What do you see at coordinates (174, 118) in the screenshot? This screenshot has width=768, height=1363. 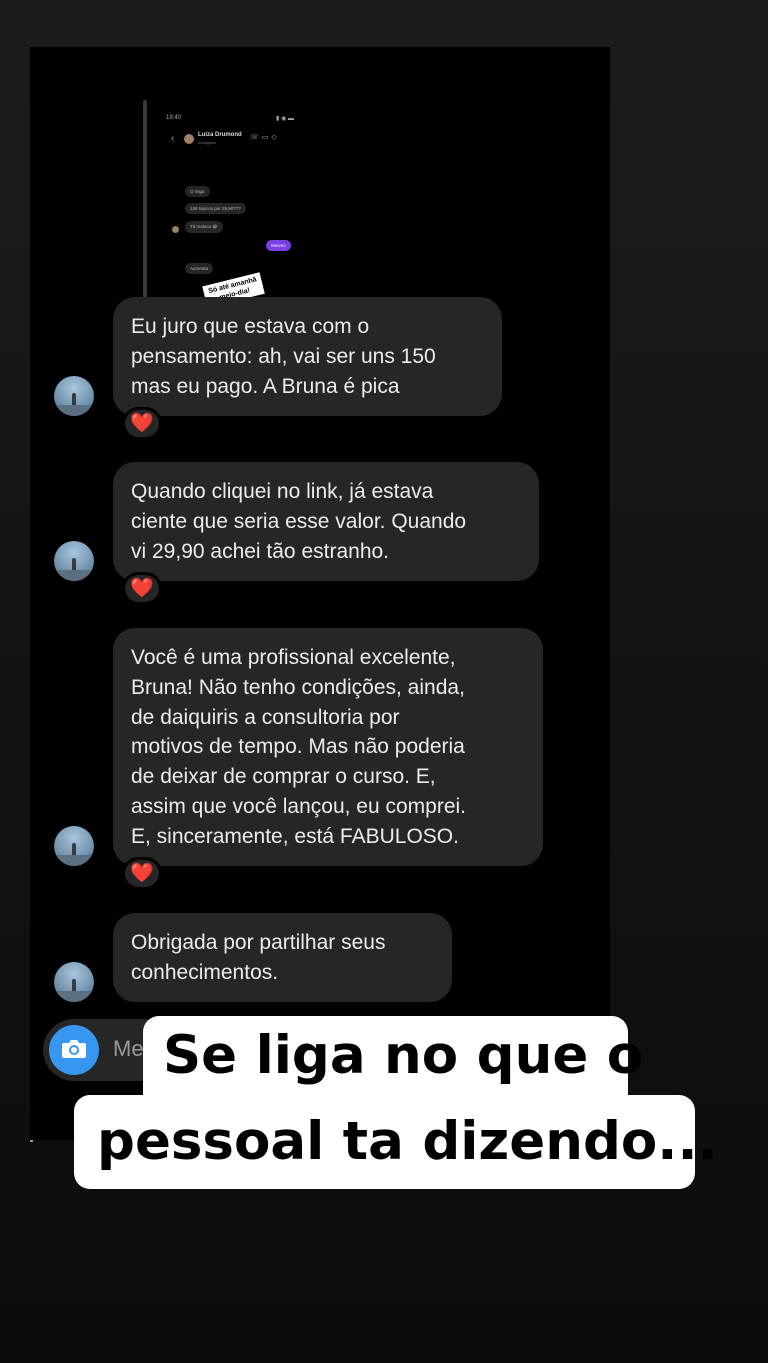 I see `mini-status-time: 19:40` at bounding box center [174, 118].